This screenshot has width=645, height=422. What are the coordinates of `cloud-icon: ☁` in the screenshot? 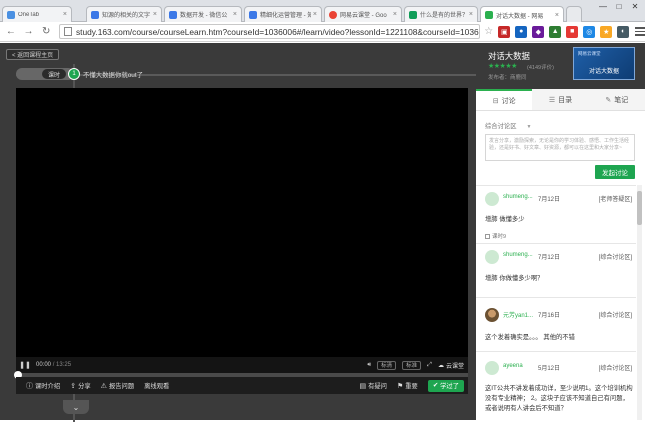 It's located at (440, 365).